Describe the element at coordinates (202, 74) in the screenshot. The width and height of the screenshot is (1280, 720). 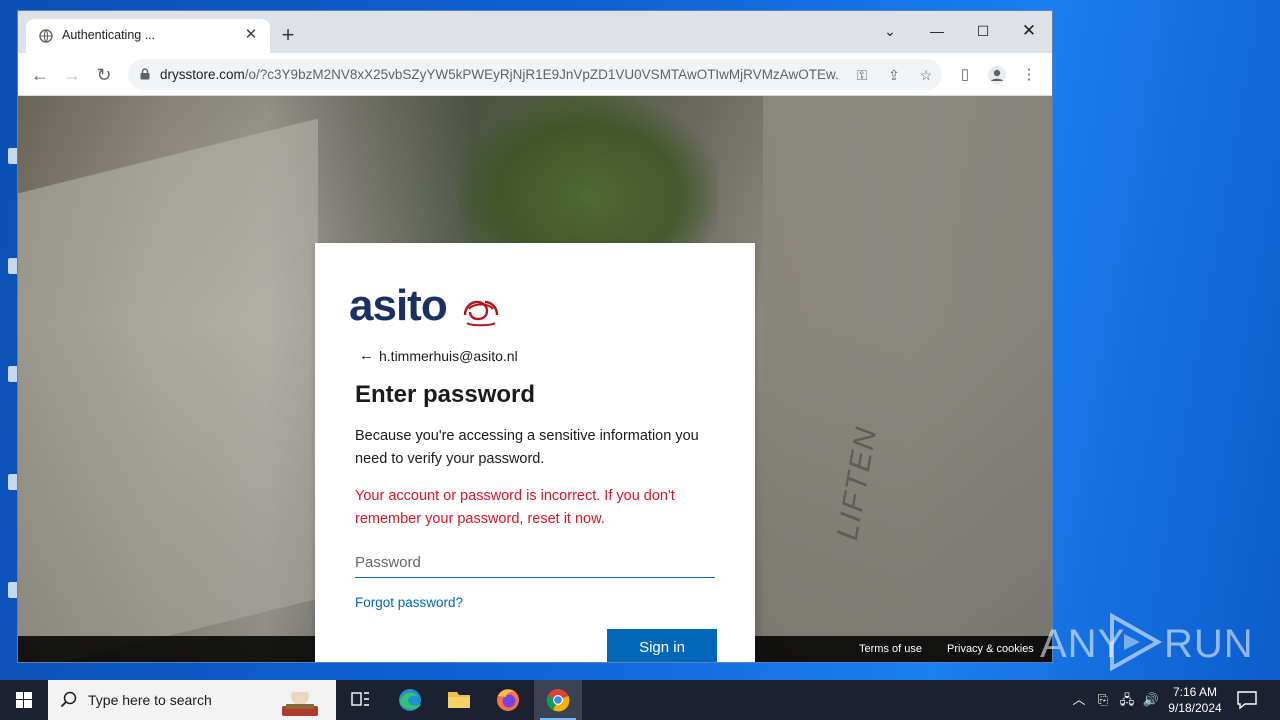
I see `url-domain: drysstore.com` at that location.